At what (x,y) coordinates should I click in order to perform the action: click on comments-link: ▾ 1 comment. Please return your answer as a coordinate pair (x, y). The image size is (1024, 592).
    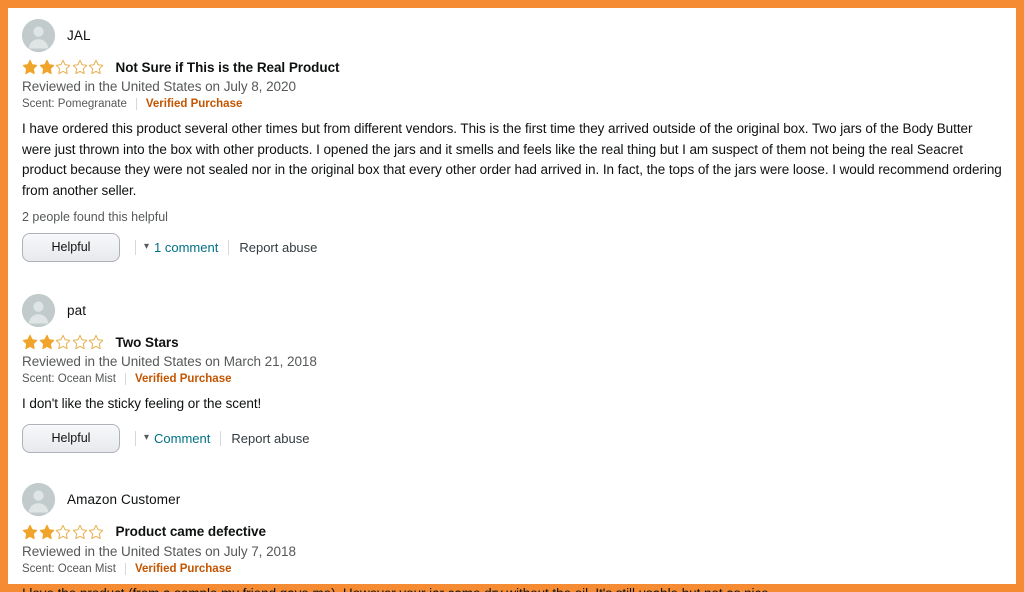
    Looking at the image, I should click on (181, 247).